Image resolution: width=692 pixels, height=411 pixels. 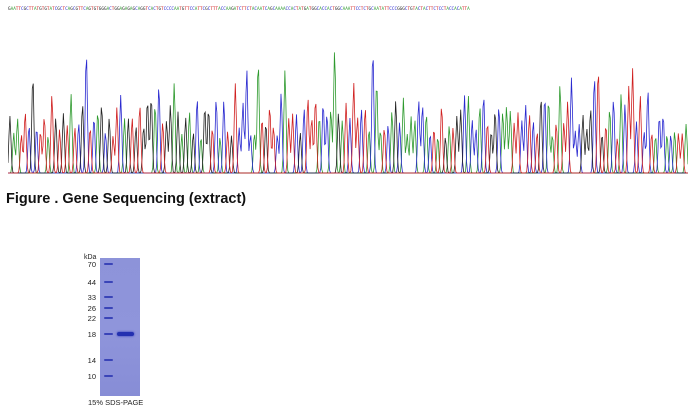 What do you see at coordinates (125, 334) in the screenshot?
I see `sample-protein-band` at bounding box center [125, 334].